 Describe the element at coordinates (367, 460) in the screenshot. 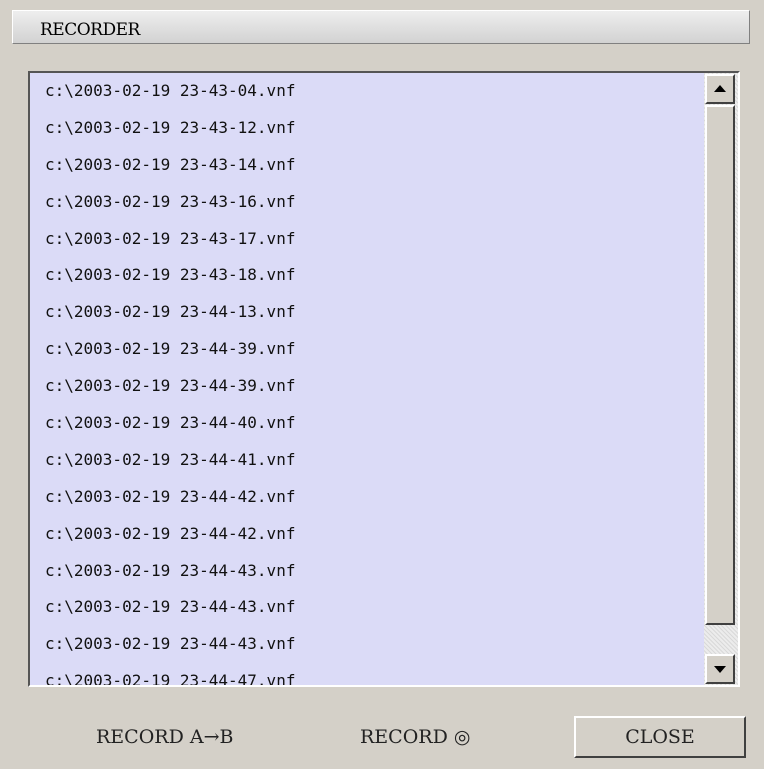

I see `list-item: c:\2003-02-19 23-44-41.vnf` at that location.